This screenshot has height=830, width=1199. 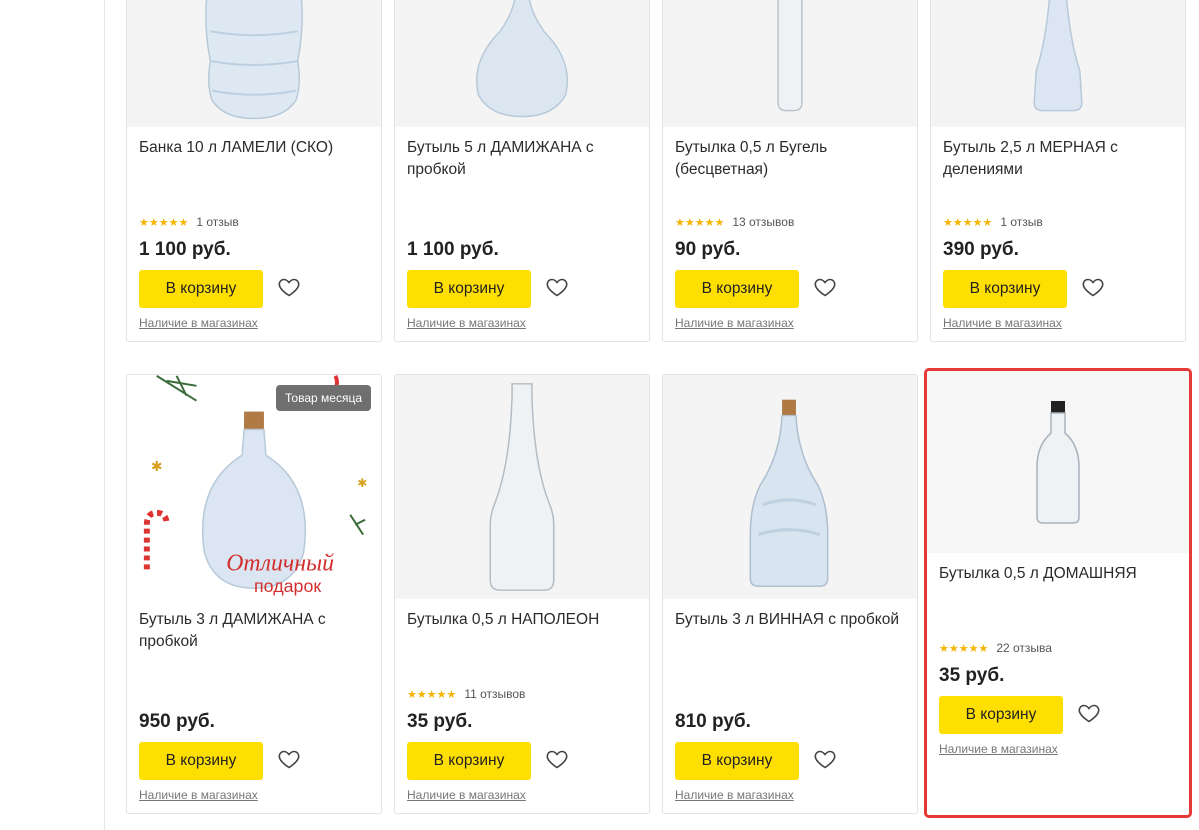 I want to click on promo-text-line1: Отличный, so click(x=280, y=563).